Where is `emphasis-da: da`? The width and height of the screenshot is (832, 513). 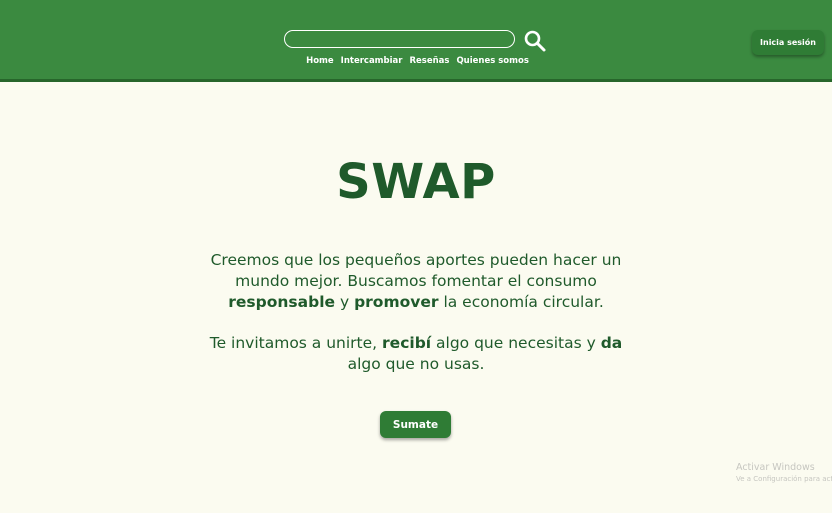 emphasis-da: da is located at coordinates (611, 343).